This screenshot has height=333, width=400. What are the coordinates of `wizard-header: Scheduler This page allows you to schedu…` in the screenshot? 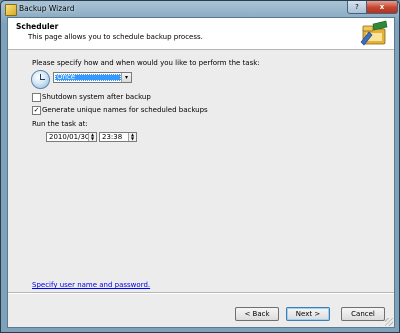 It's located at (201, 34).